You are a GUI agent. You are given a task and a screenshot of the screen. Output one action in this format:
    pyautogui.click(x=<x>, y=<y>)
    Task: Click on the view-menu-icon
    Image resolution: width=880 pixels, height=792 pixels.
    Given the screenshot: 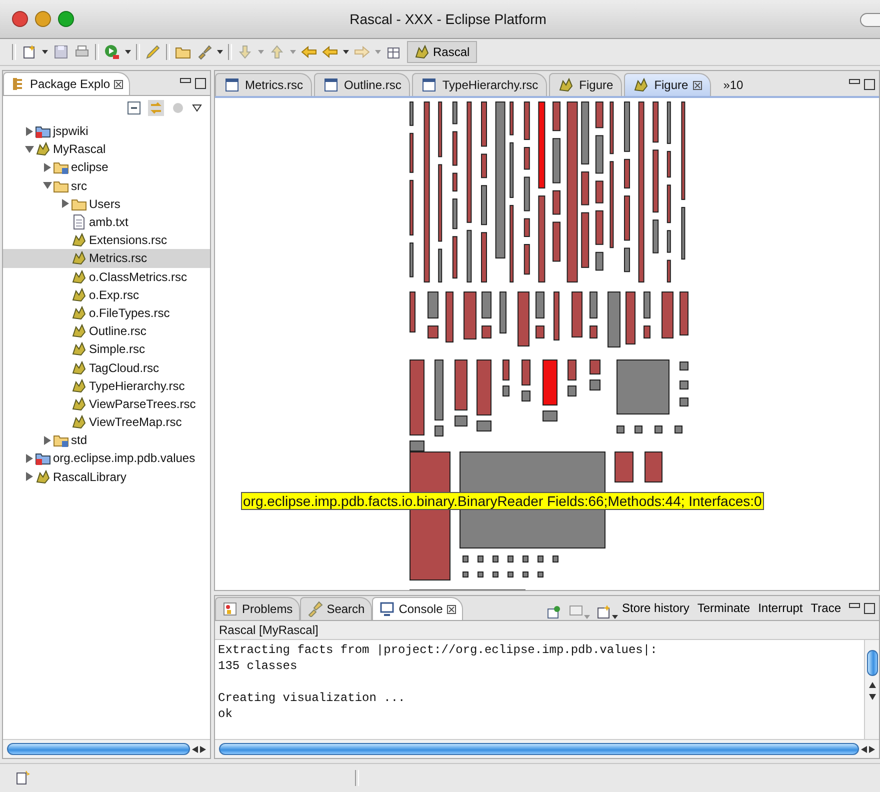 What is the action you would take?
    pyautogui.click(x=197, y=108)
    